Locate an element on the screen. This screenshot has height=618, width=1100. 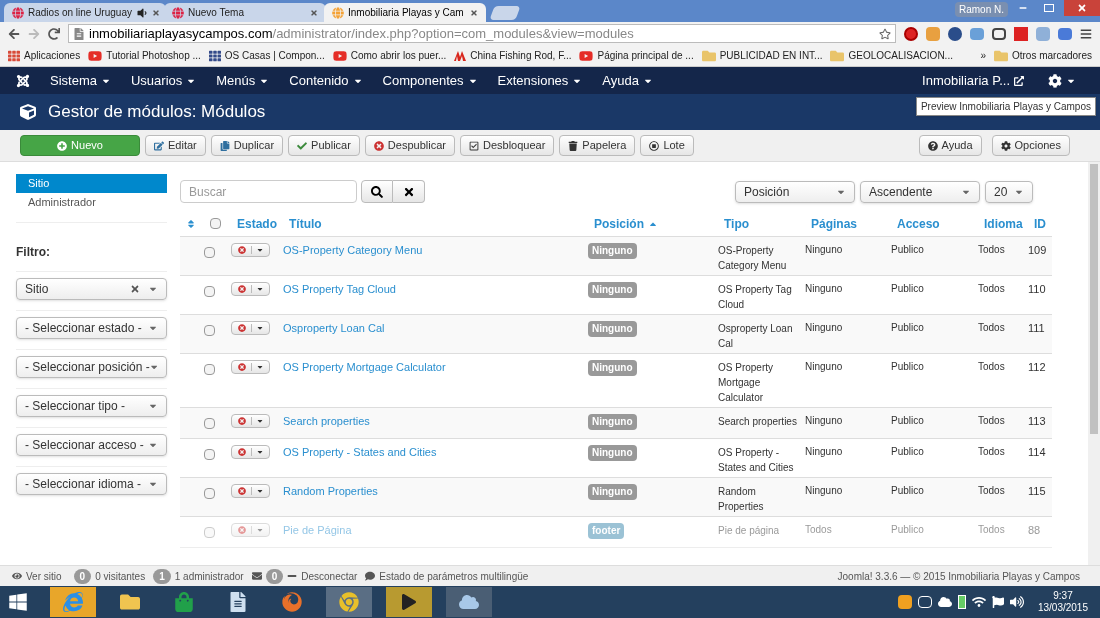
toolbar-button: Lote is located at coordinates (667, 145).